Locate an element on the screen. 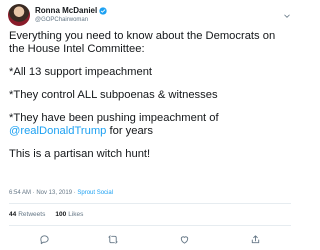 The image size is (320, 250). tweet-line: for years is located at coordinates (130, 131).